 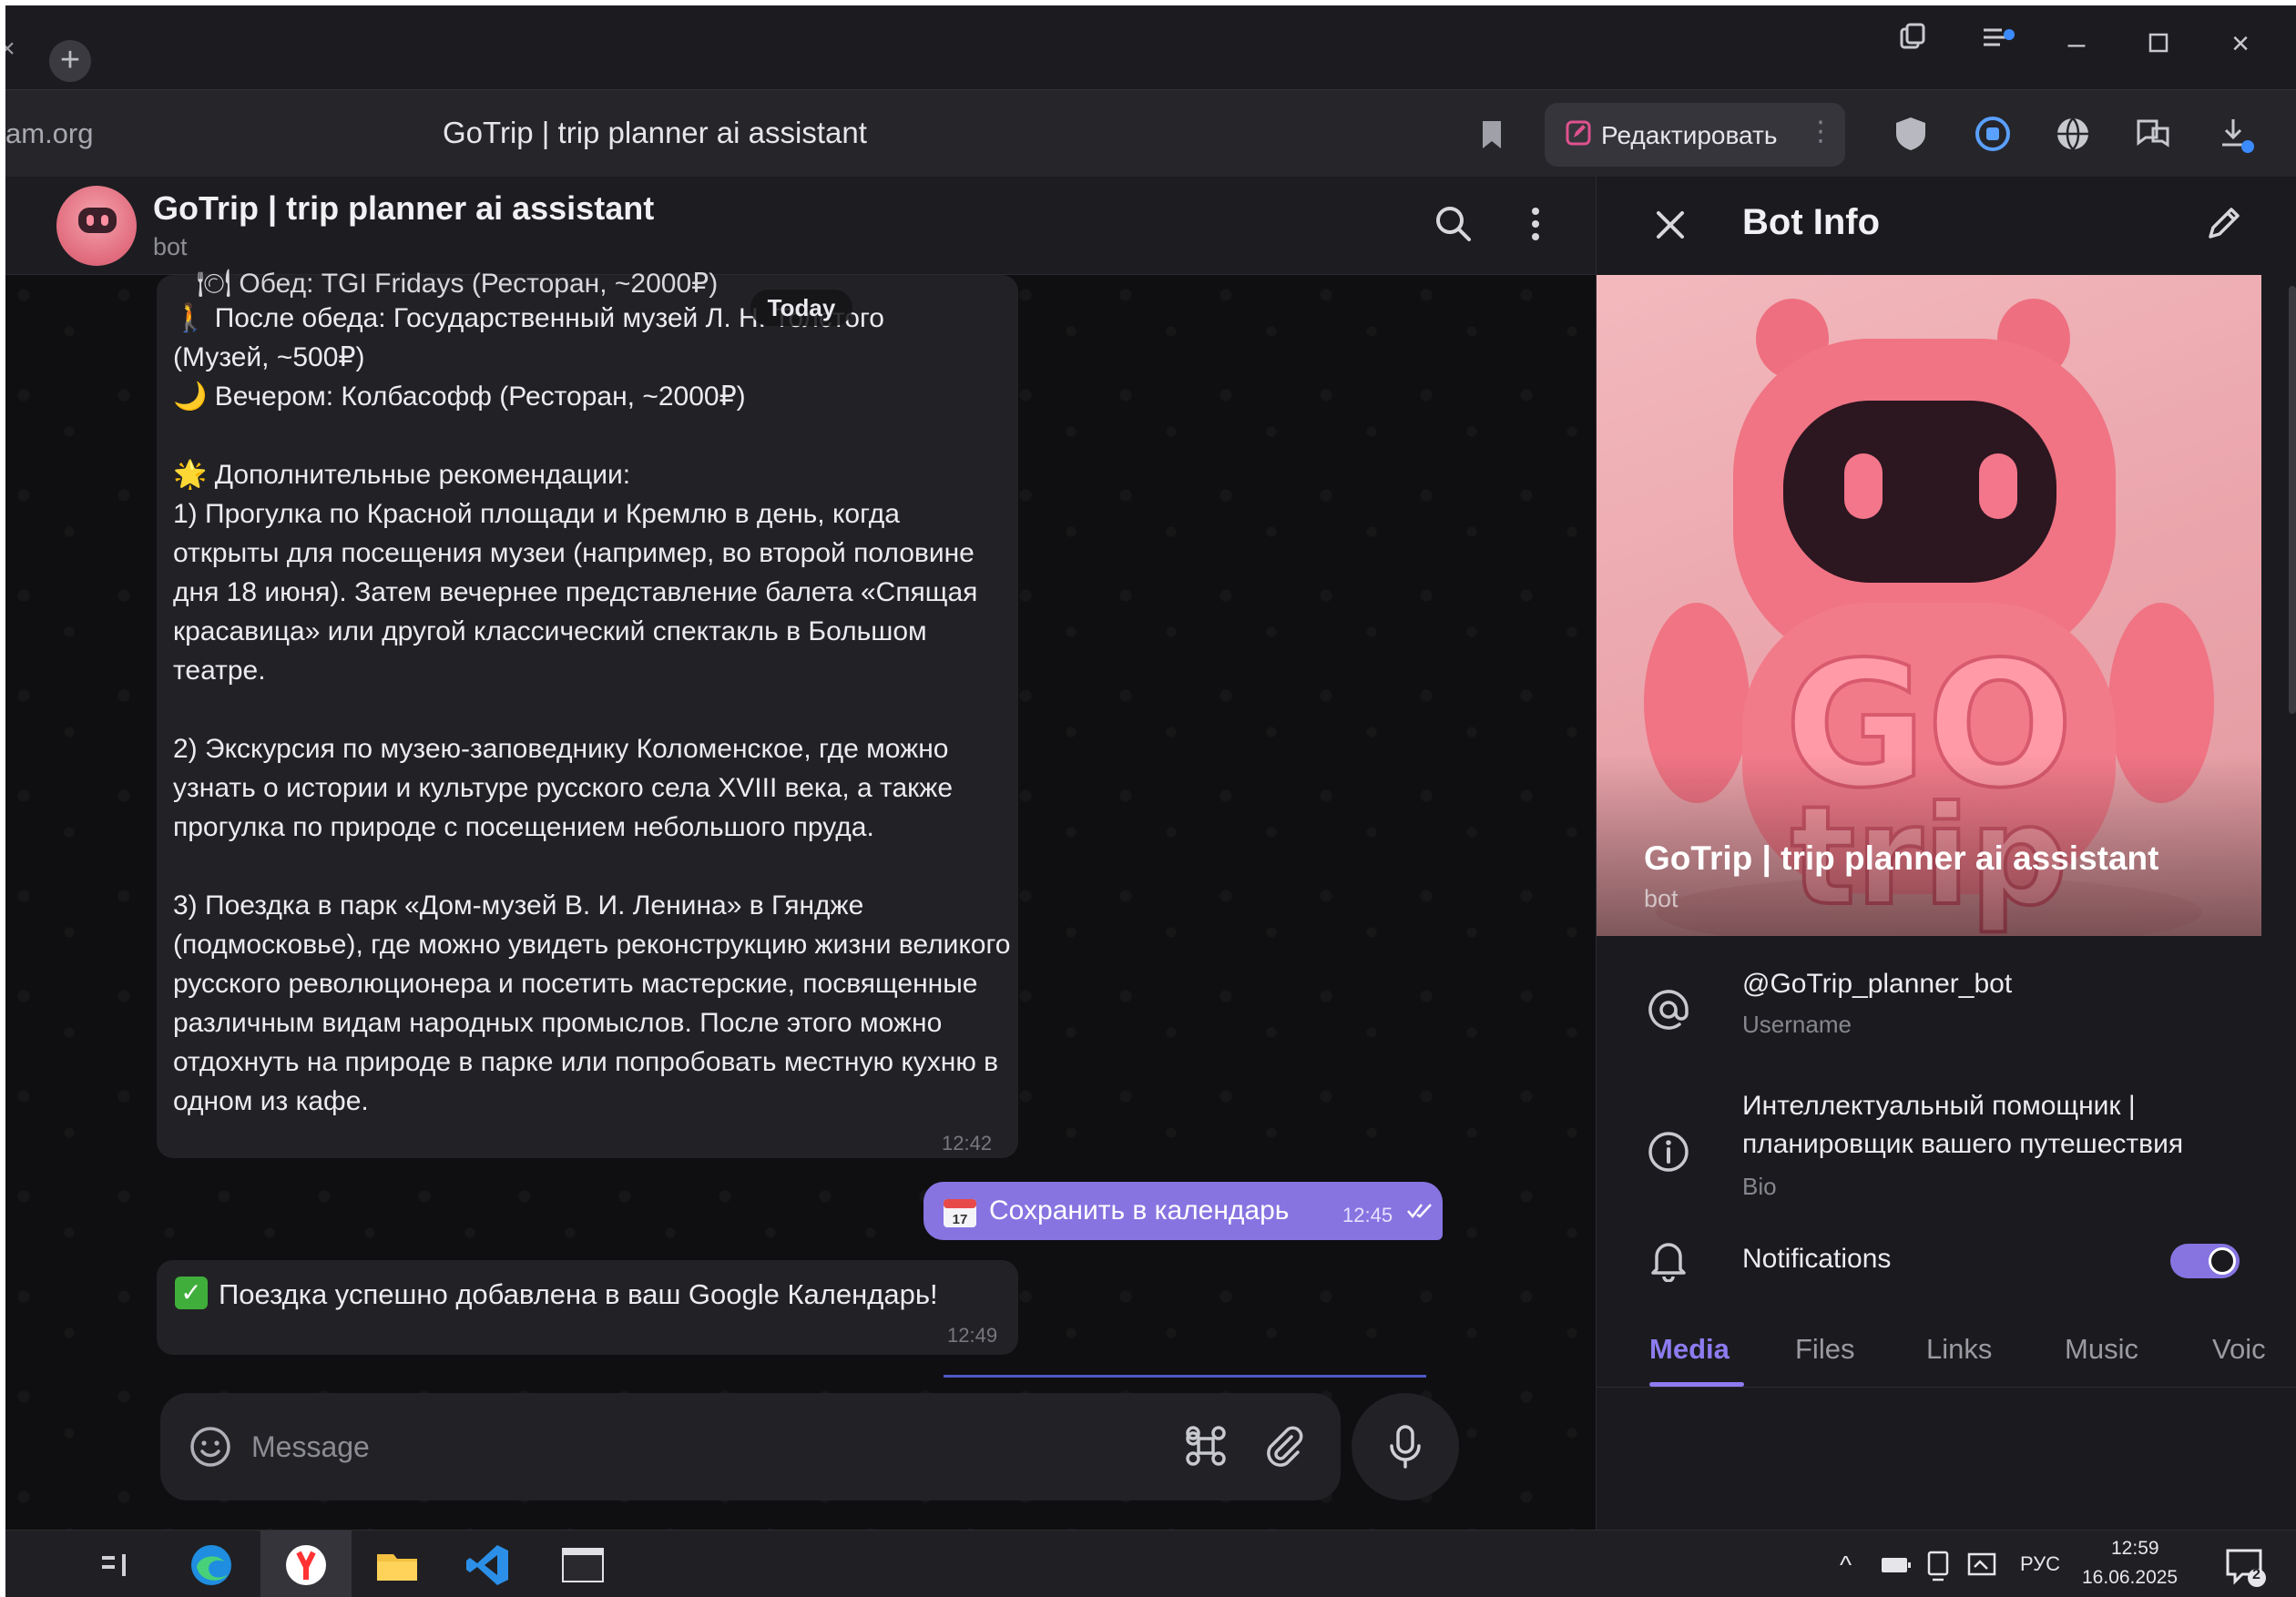 What do you see at coordinates (1959, 1349) in the screenshot?
I see `tab-links: Links` at bounding box center [1959, 1349].